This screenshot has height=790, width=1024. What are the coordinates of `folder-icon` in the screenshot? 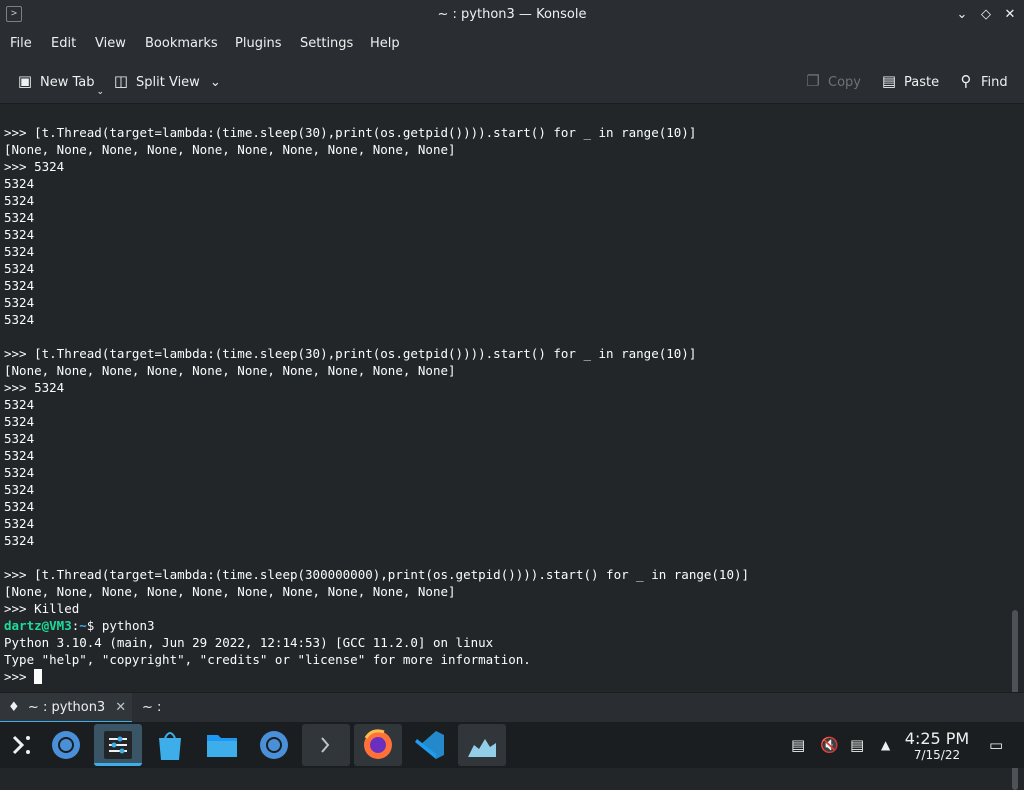 It's located at (222, 746).